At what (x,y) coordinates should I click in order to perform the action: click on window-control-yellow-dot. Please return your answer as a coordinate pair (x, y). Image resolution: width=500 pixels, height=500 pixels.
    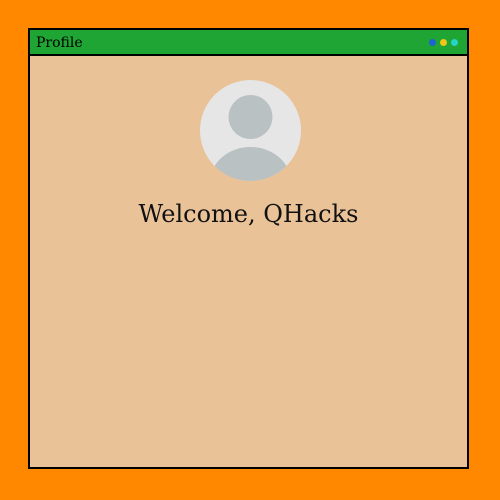
    Looking at the image, I should click on (443, 42).